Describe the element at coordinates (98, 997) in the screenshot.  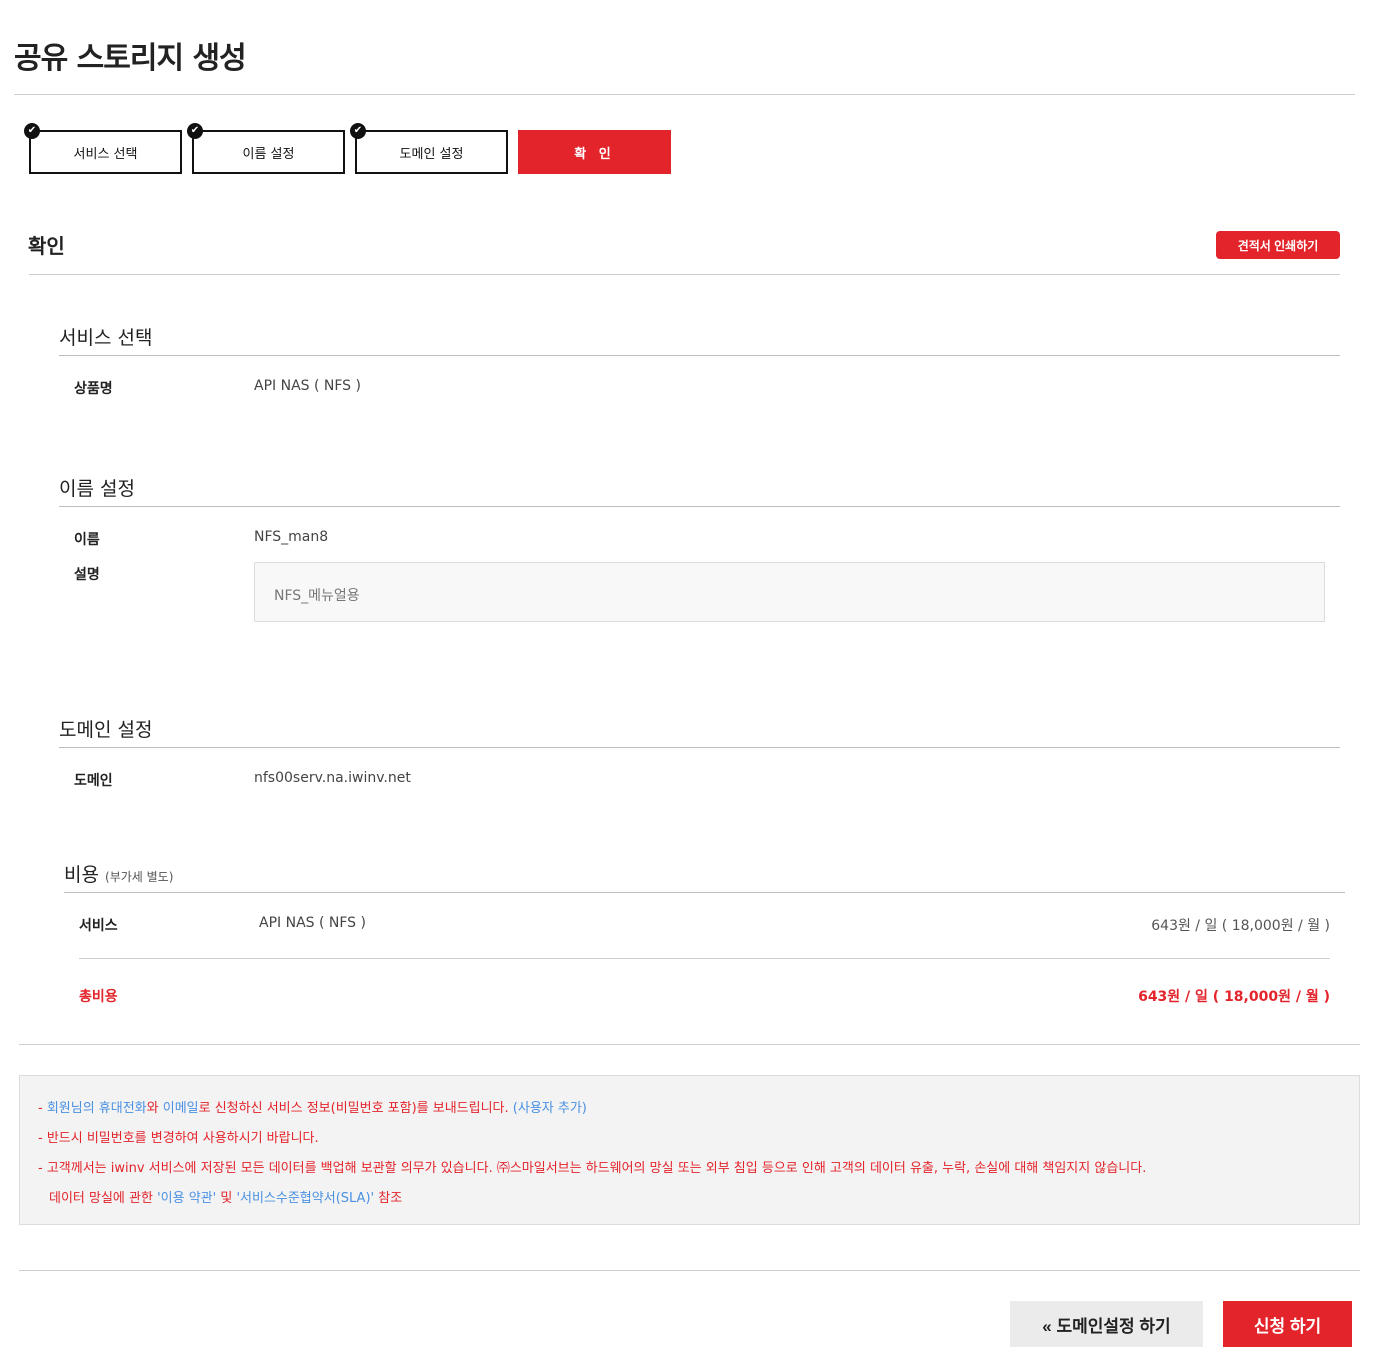
I see `total-cost-label: 총비용` at that location.